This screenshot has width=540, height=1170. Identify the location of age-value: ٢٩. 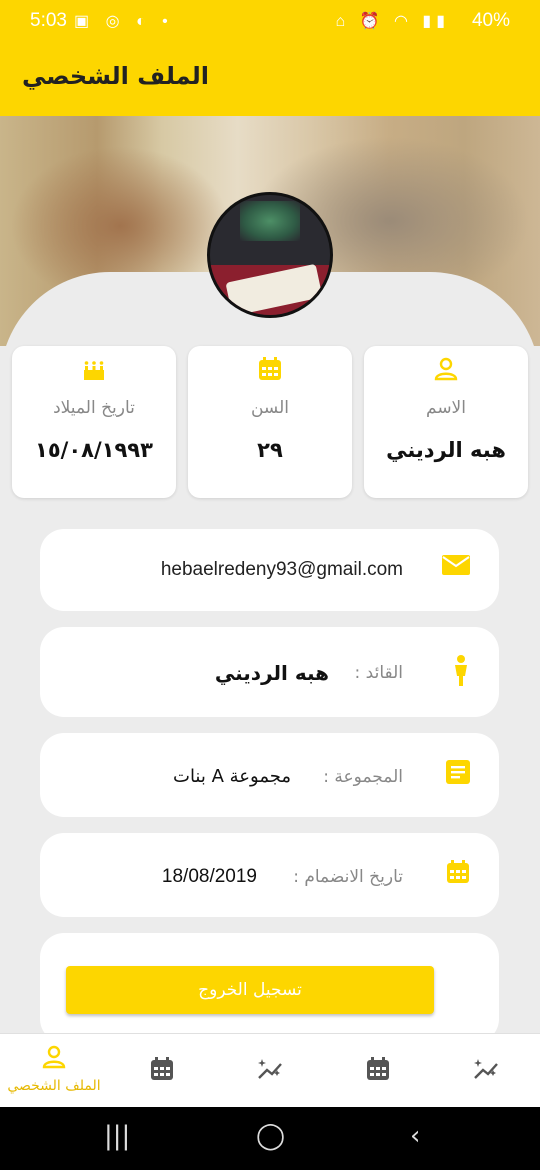
(270, 450).